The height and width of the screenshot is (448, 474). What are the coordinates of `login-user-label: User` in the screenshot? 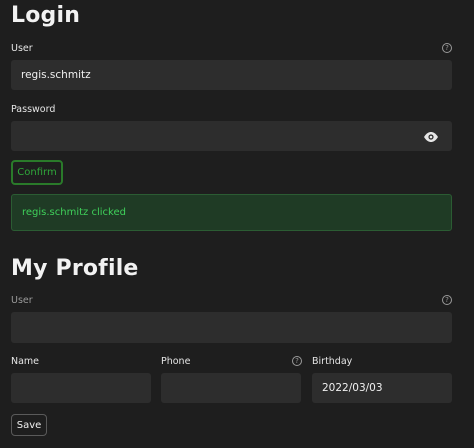 It's located at (22, 48).